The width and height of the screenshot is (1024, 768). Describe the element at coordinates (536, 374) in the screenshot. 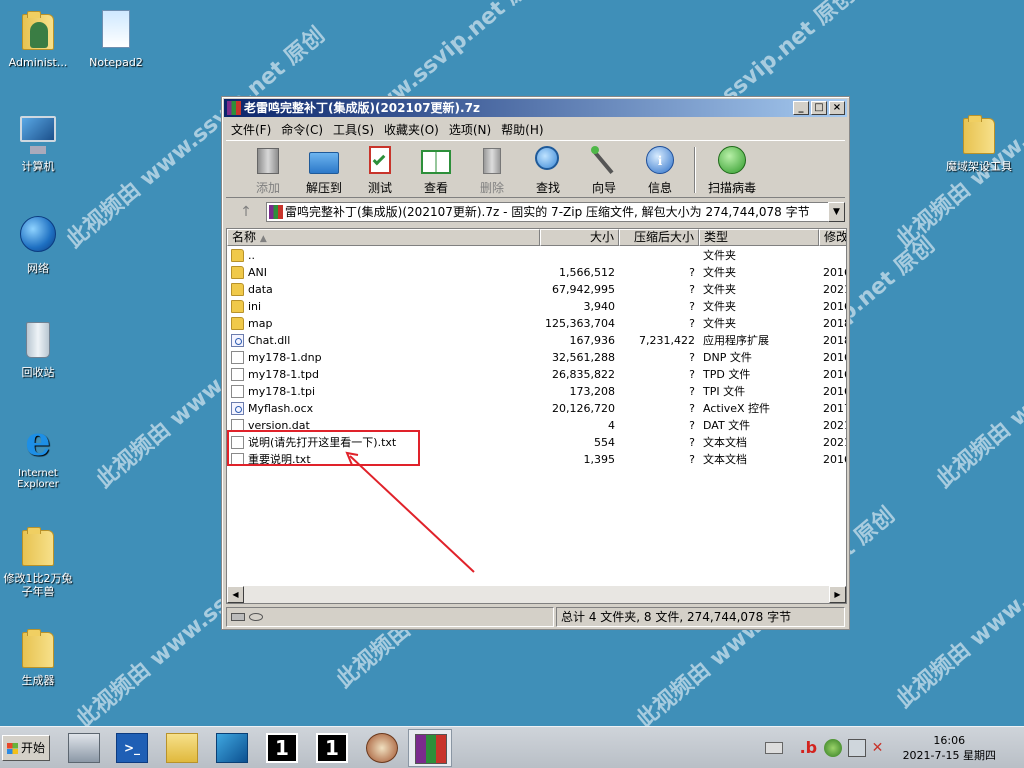

I see `file-row: my178-1.tpd 26,835,822? TPD 文件 2016` at that location.